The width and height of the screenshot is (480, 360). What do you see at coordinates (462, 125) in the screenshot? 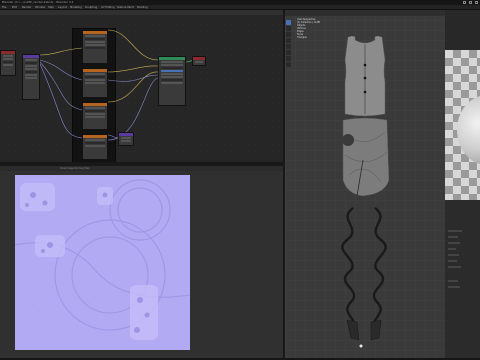
I see `material-preview` at bounding box center [462, 125].